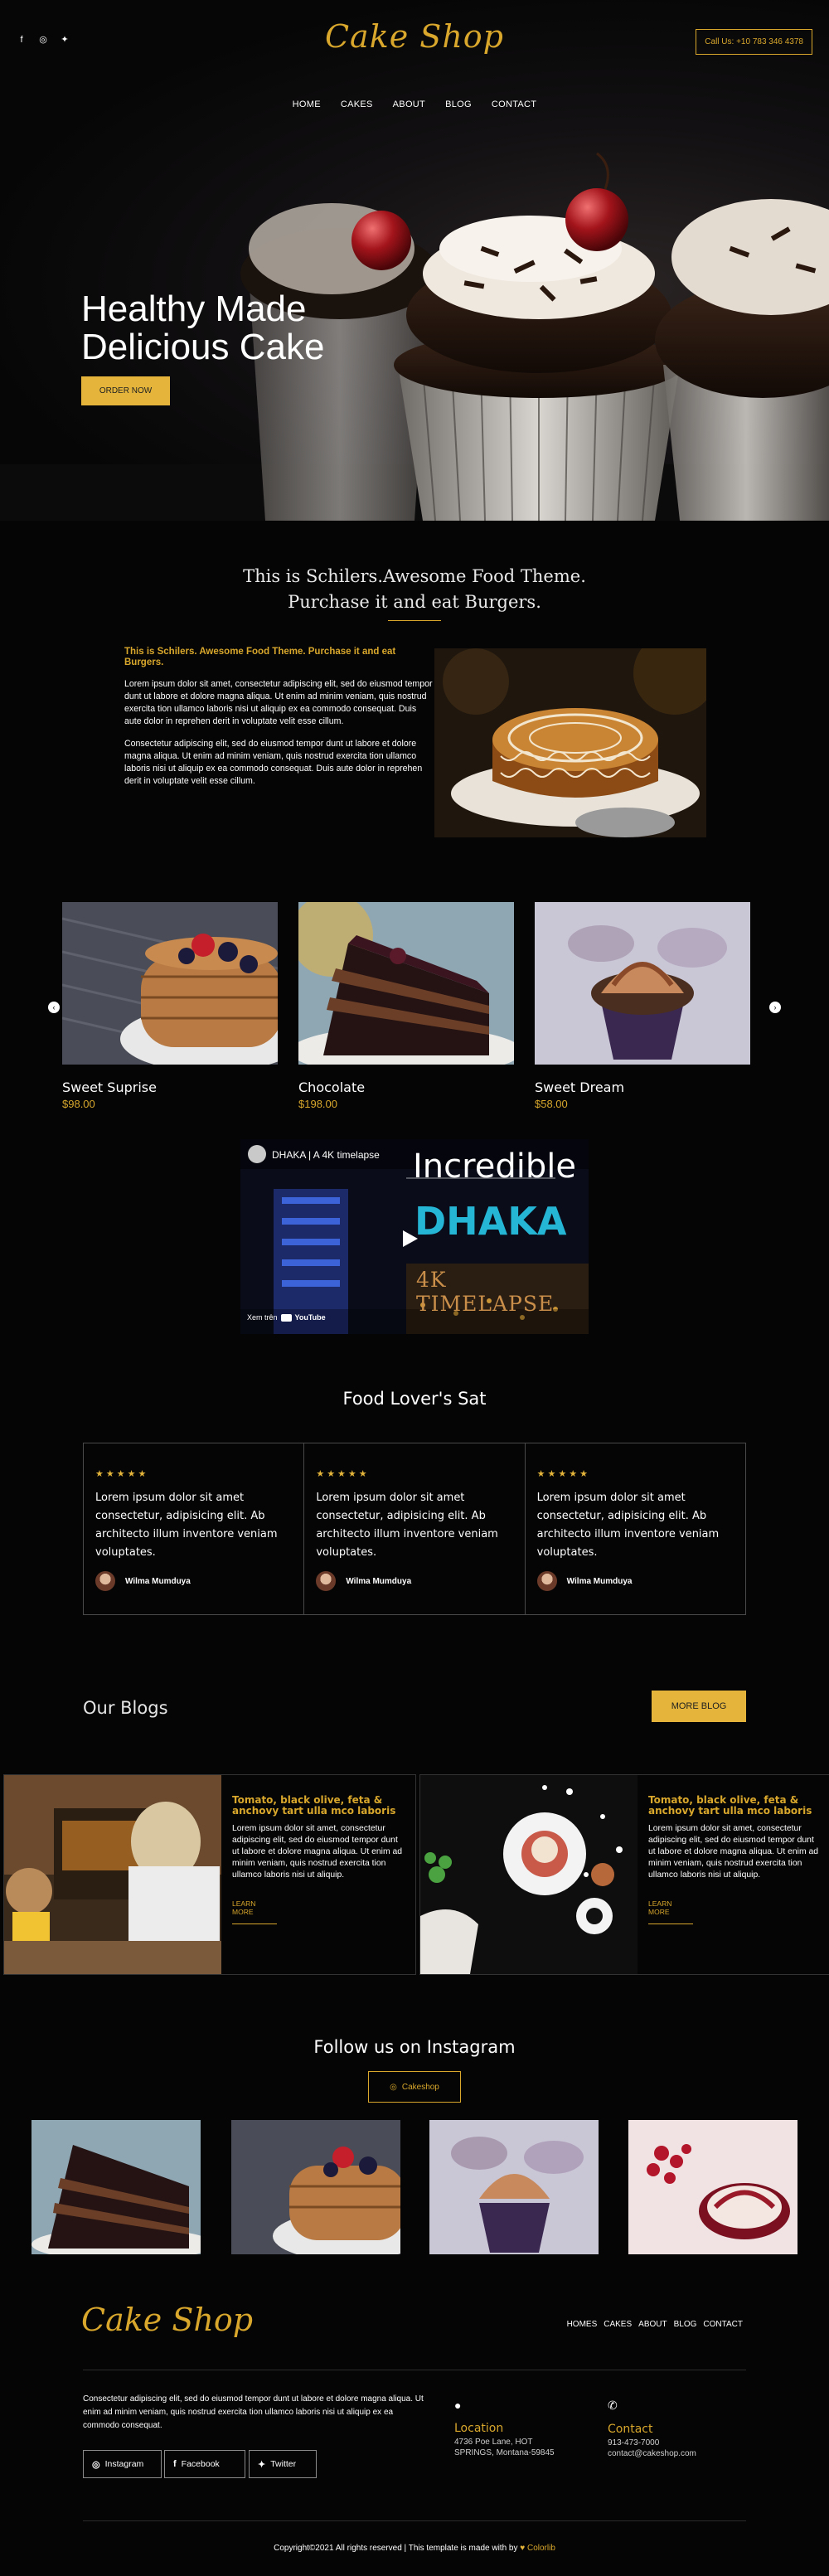 Image resolution: width=829 pixels, height=2576 pixels. I want to click on footer-facebook-label: Facebook, so click(200, 2464).